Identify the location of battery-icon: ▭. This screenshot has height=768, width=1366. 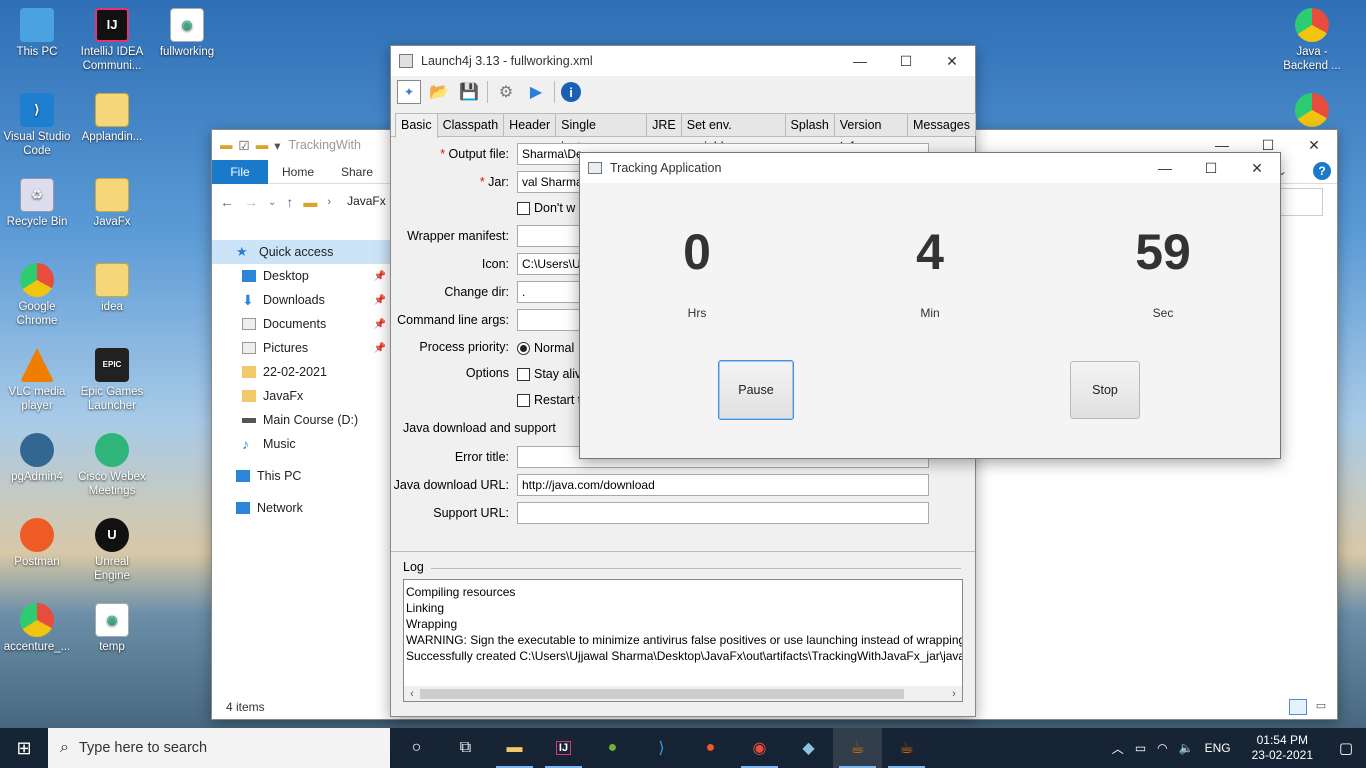
(1140, 748).